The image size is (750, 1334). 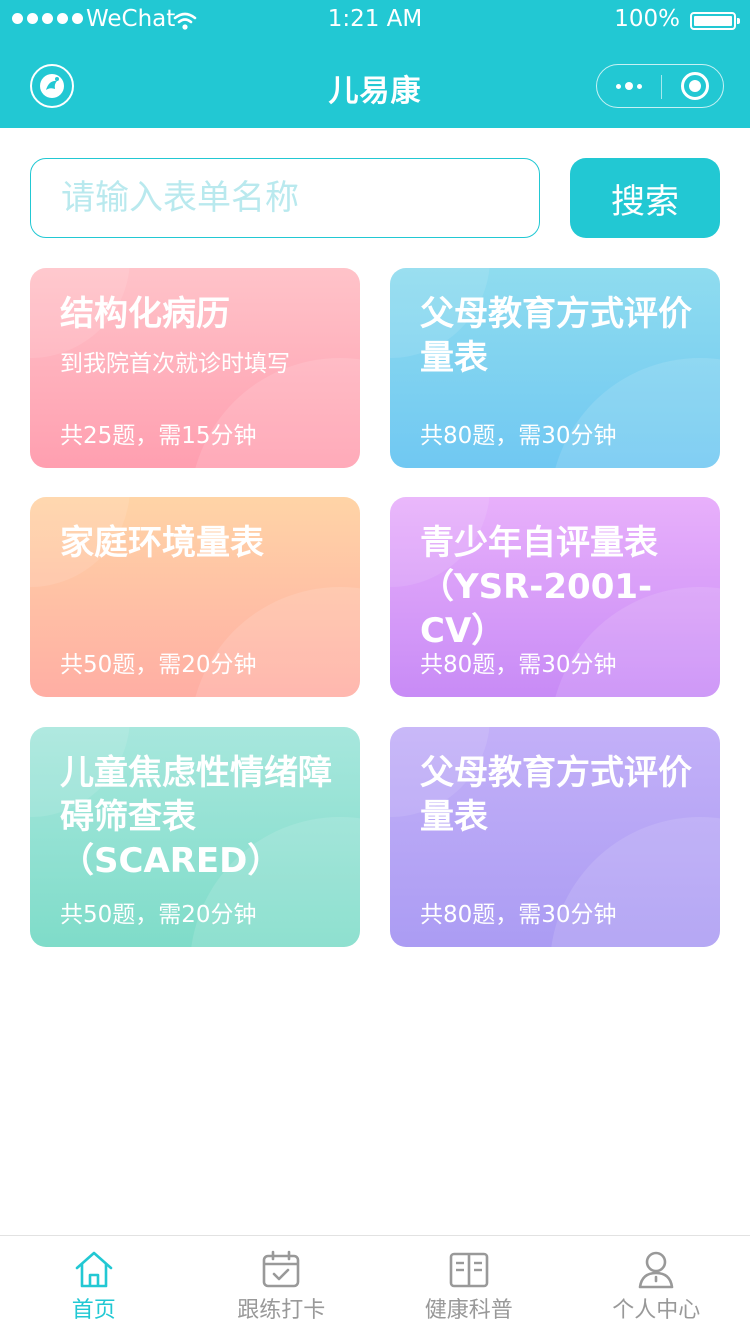 I want to click on form-card-youth-self-report: 青少年自评量表（YSR-2001-CV） 共80题，需30分钟, so click(x=555, y=597).